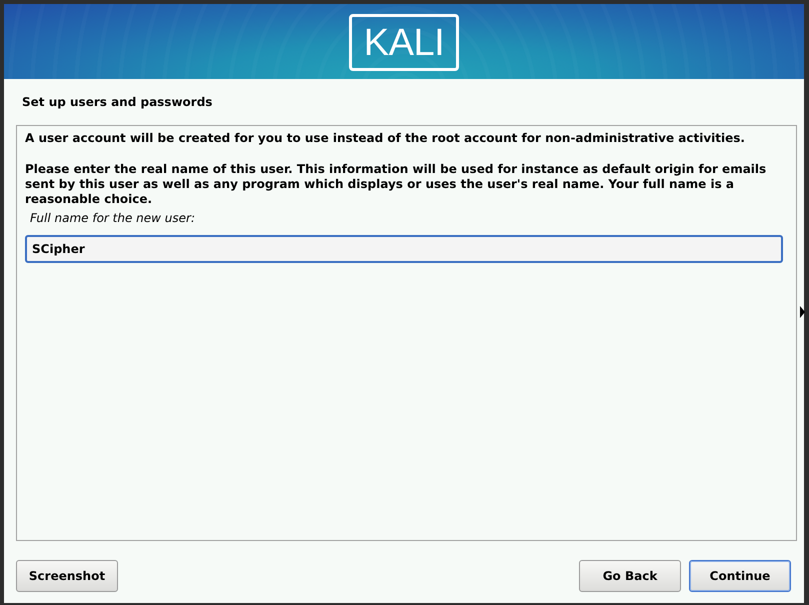 The image size is (809, 605). I want to click on page-title: Set up users and passwords, so click(117, 102).